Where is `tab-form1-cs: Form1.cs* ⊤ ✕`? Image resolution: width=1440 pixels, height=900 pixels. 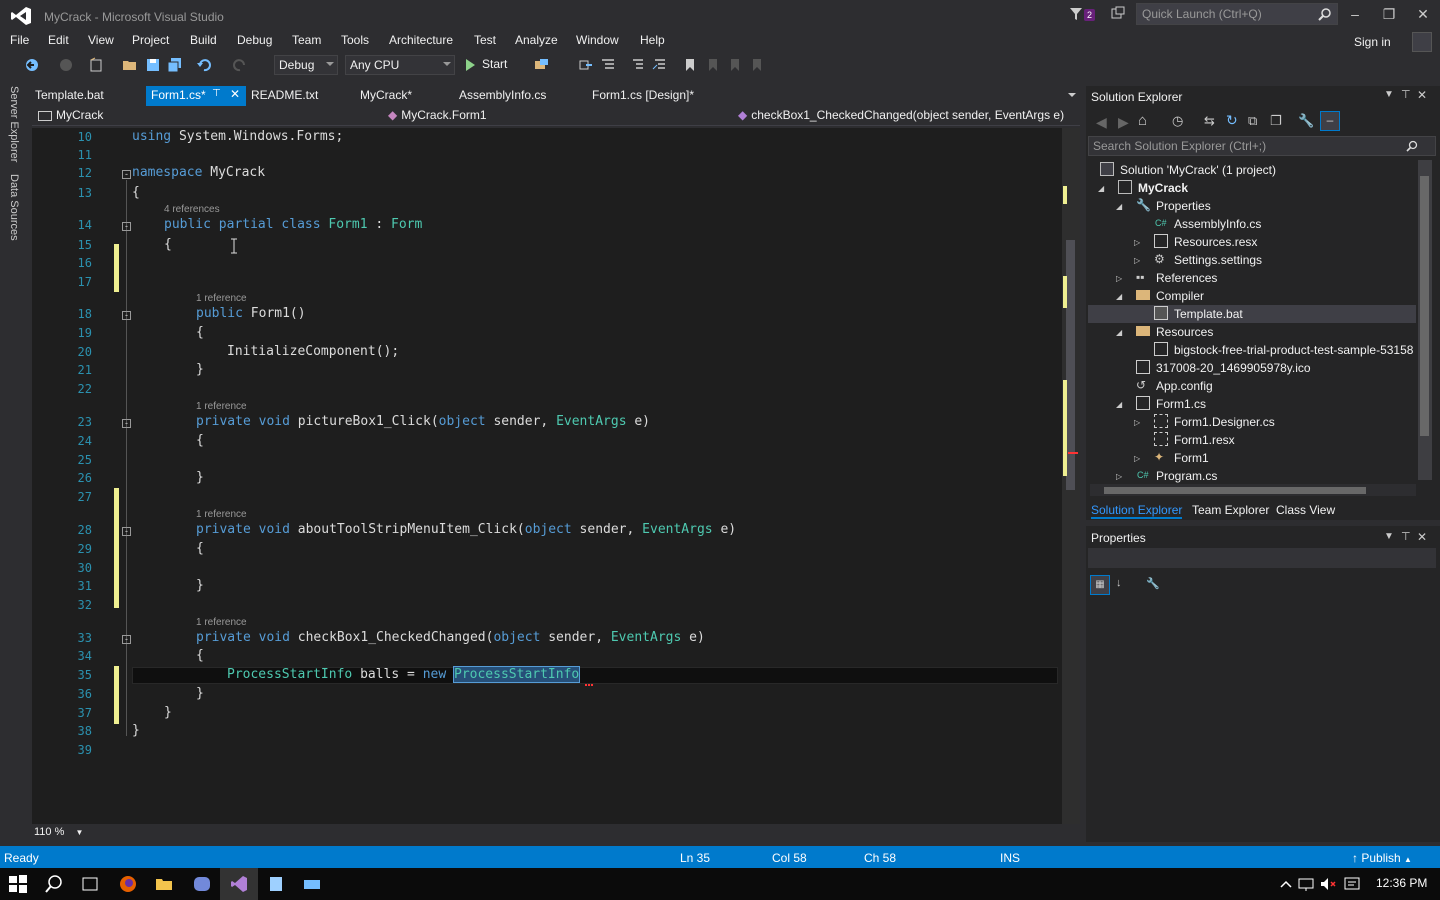 tab-form1-cs: Form1.cs* ⊤ ✕ is located at coordinates (196, 96).